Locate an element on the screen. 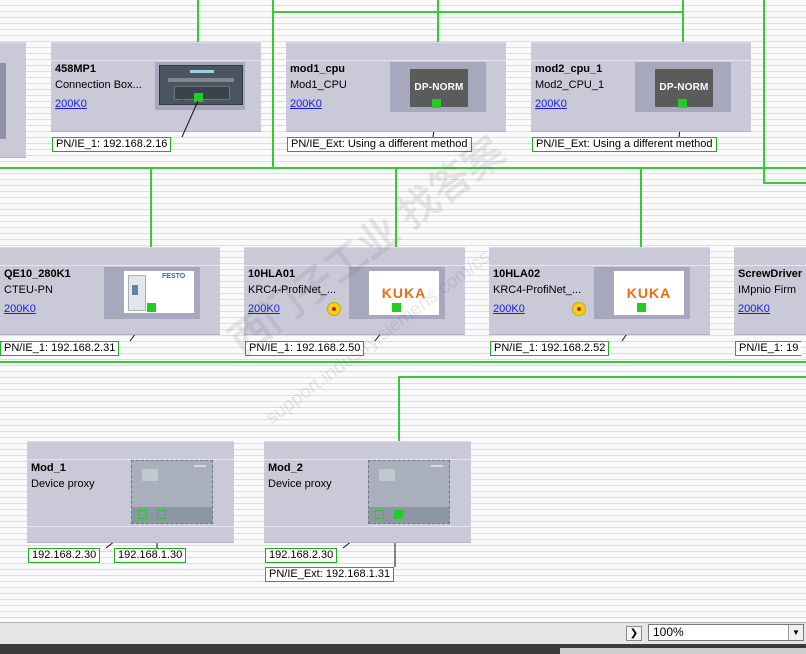  device-mod-1: Mod_1 Device proxy is located at coordinates (130, 492).